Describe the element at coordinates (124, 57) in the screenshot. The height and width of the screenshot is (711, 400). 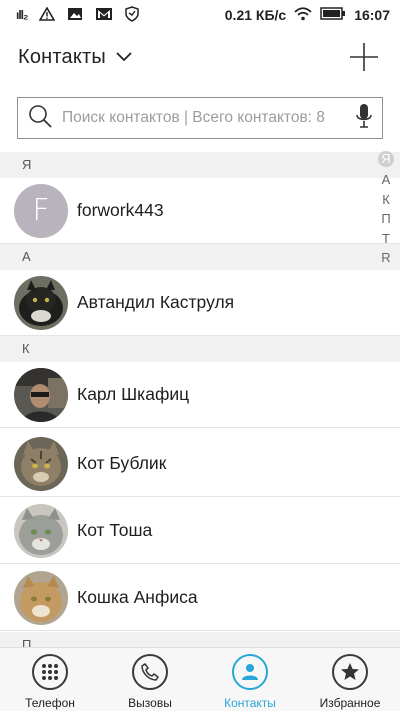
I see `chevron-down-icon` at that location.